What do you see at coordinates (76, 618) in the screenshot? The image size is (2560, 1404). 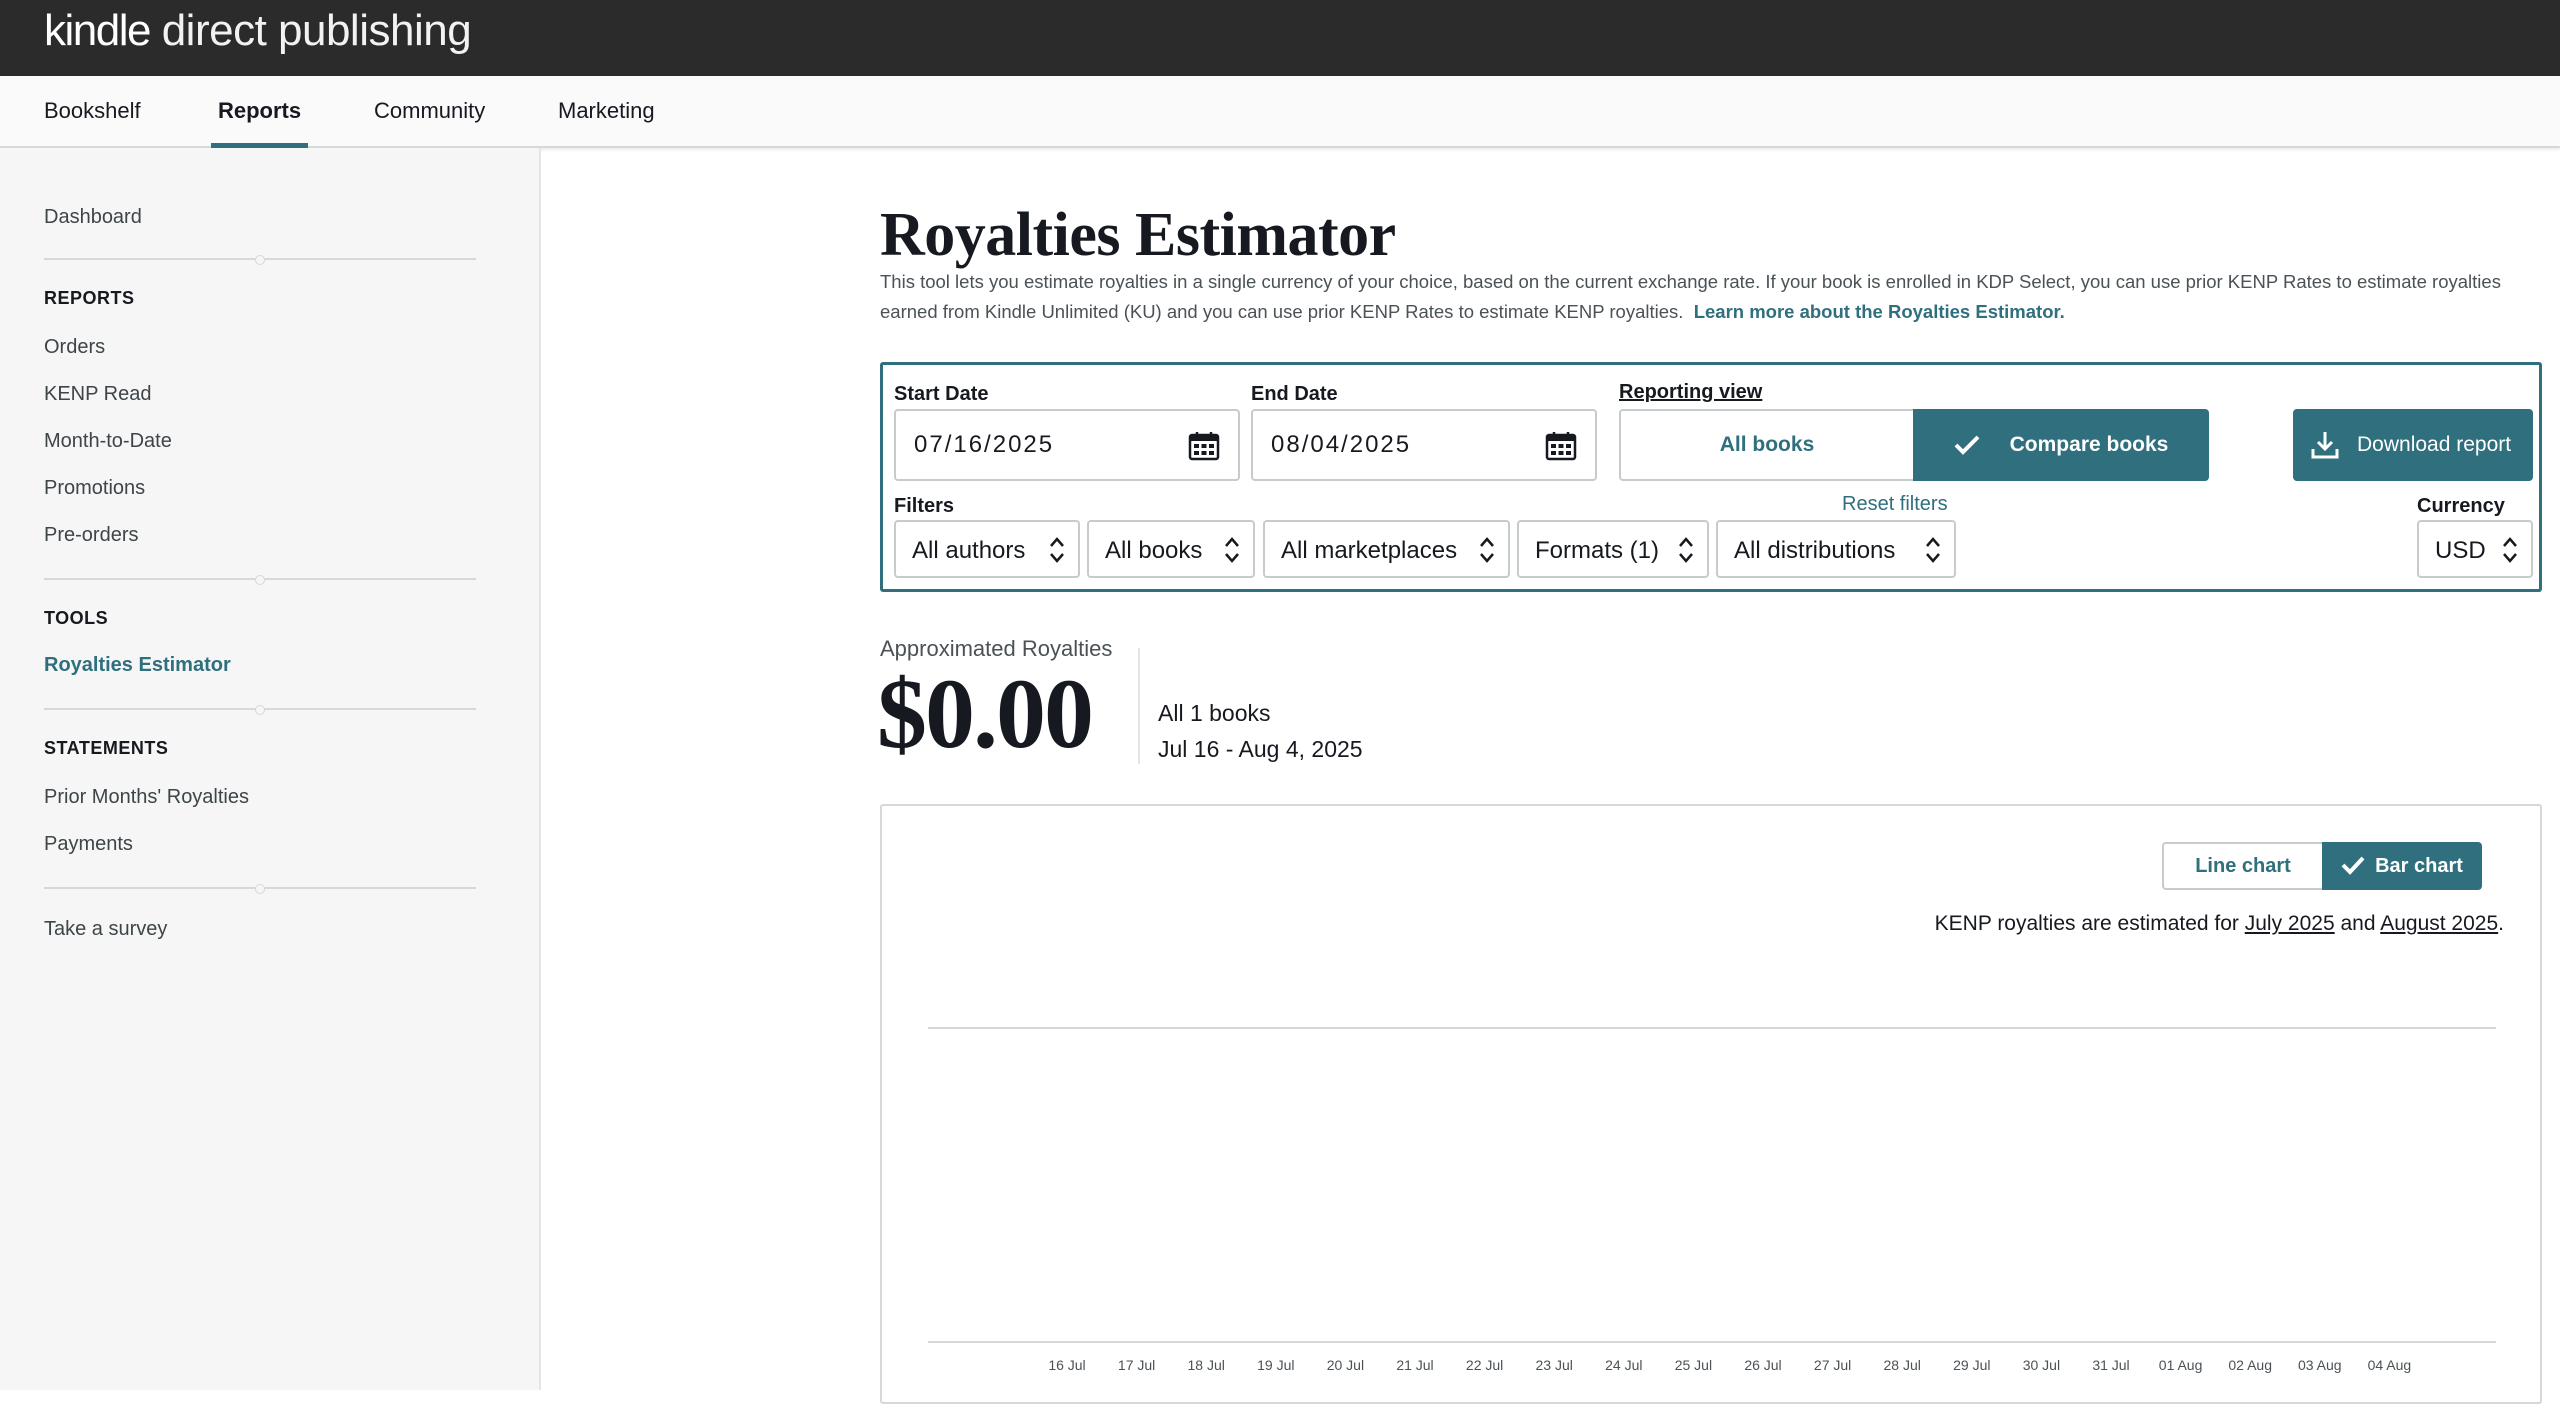 I see `sidebar-heading-tools: TOOLS` at bounding box center [76, 618].